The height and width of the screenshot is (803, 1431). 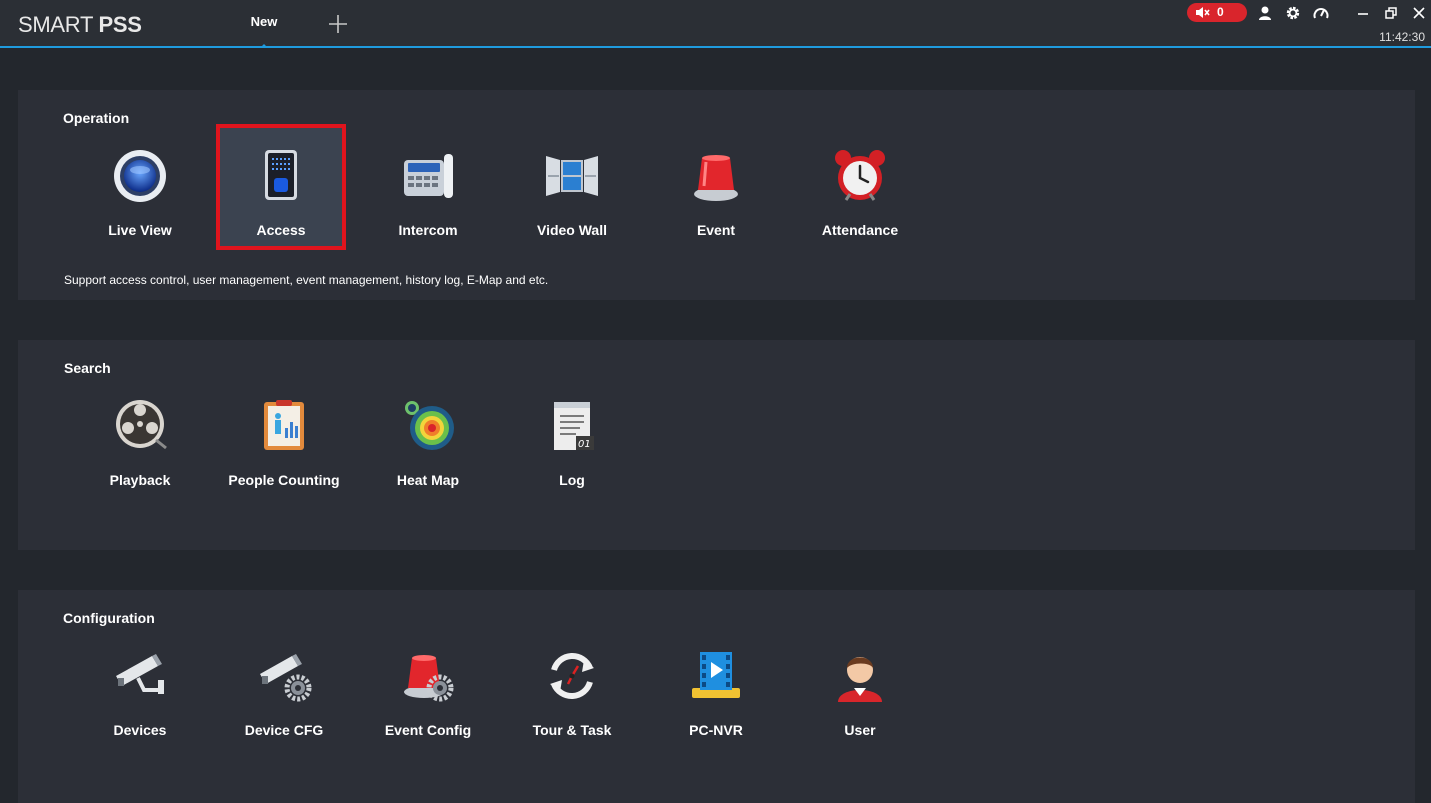 I want to click on tab-new: New, so click(x=264, y=24).